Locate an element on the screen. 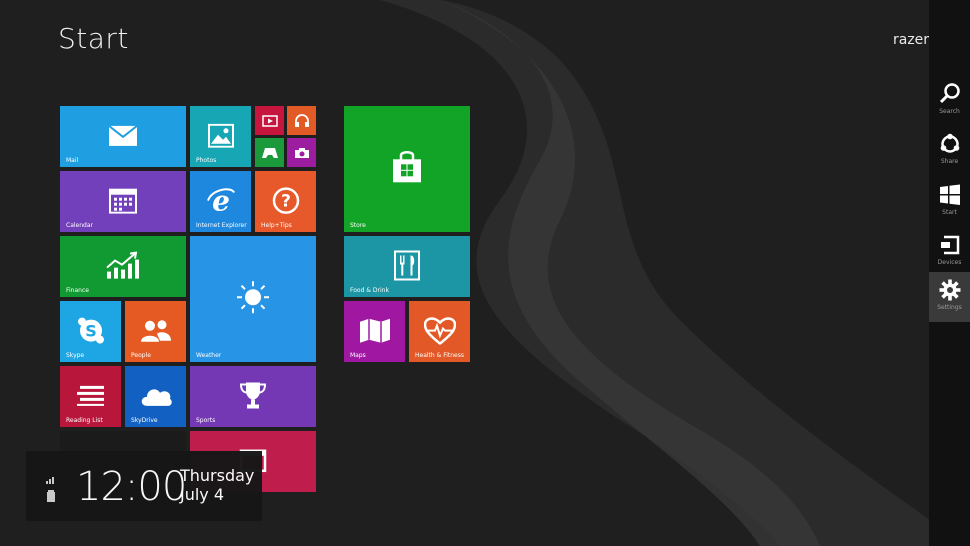 Image resolution: width=970 pixels, height=546 pixels. tile-photos: Photos is located at coordinates (220, 136).